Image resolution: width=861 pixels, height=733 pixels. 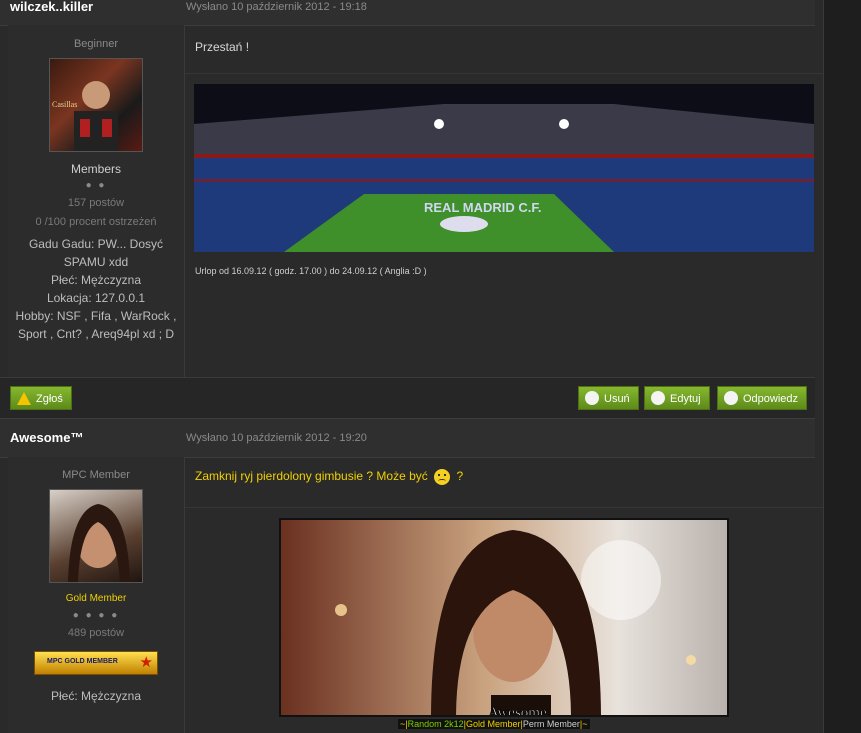 I want to click on report-button: Zgłoś, so click(x=41, y=398).